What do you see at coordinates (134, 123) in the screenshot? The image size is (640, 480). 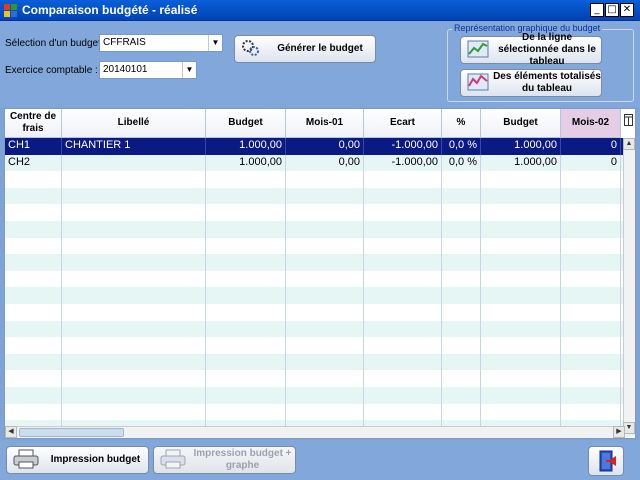 I see `column-header: Libellé` at bounding box center [134, 123].